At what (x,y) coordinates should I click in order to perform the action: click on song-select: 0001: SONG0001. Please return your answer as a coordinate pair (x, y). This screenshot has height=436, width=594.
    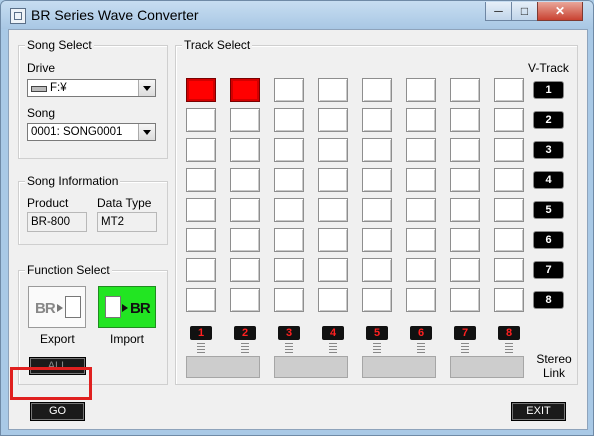
    Looking at the image, I should click on (91, 132).